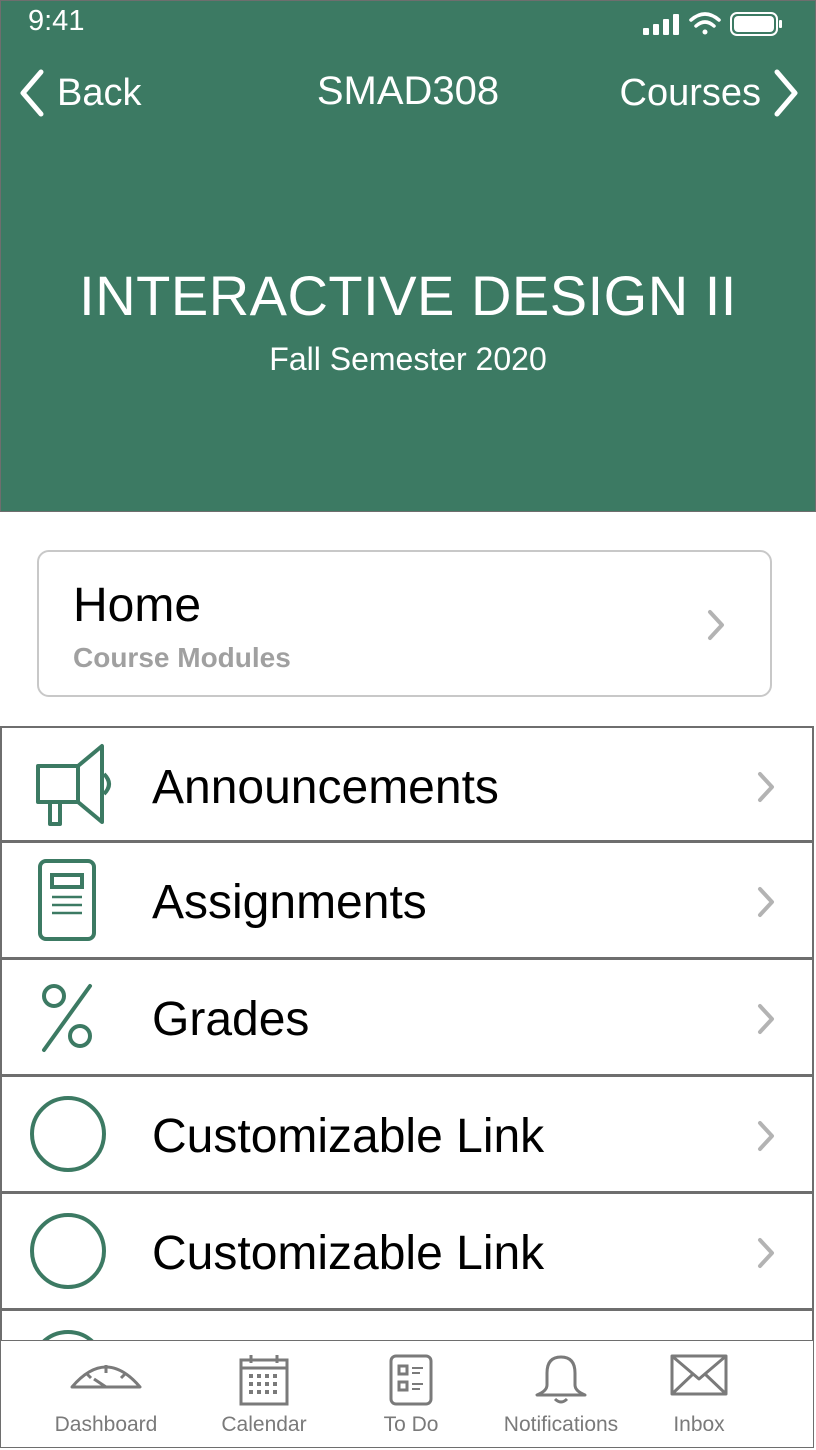  I want to click on status-time: 9:41, so click(56, 21).